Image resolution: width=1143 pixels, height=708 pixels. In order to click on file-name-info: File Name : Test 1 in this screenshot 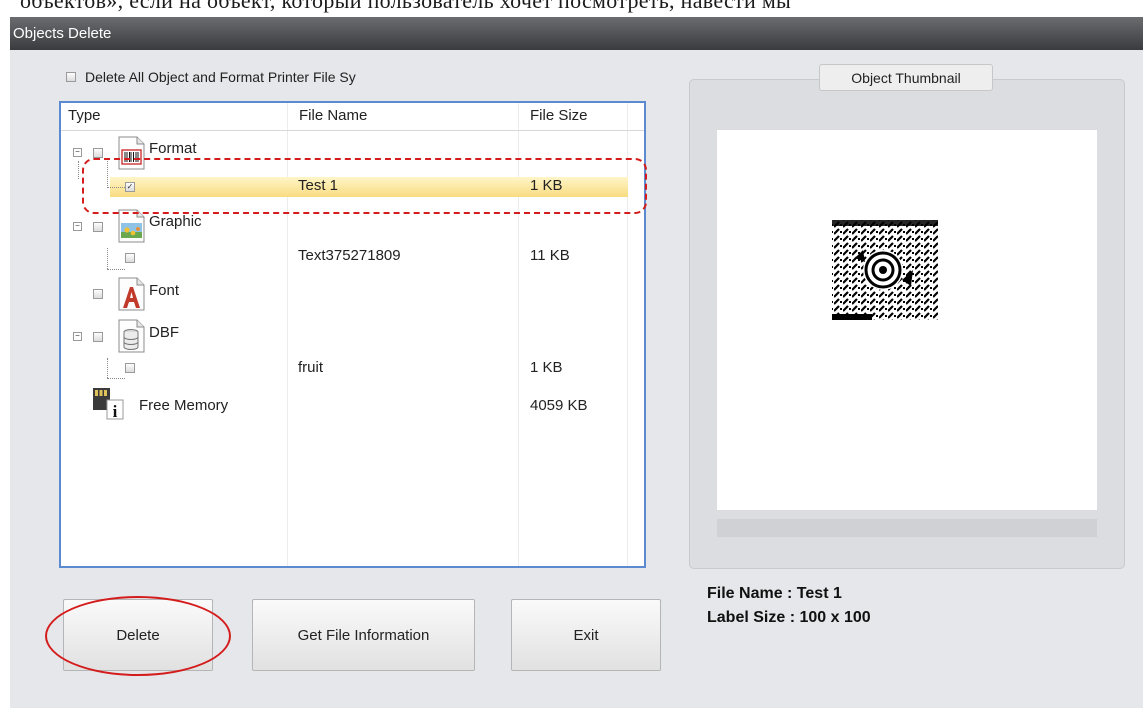, I will do `click(774, 593)`.